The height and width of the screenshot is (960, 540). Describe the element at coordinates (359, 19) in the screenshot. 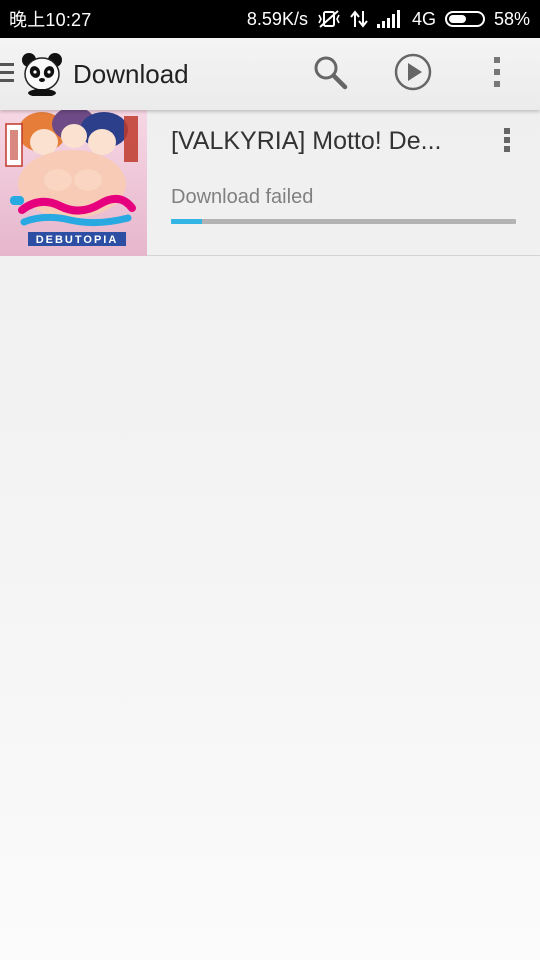

I see `data-transfer-icon` at that location.